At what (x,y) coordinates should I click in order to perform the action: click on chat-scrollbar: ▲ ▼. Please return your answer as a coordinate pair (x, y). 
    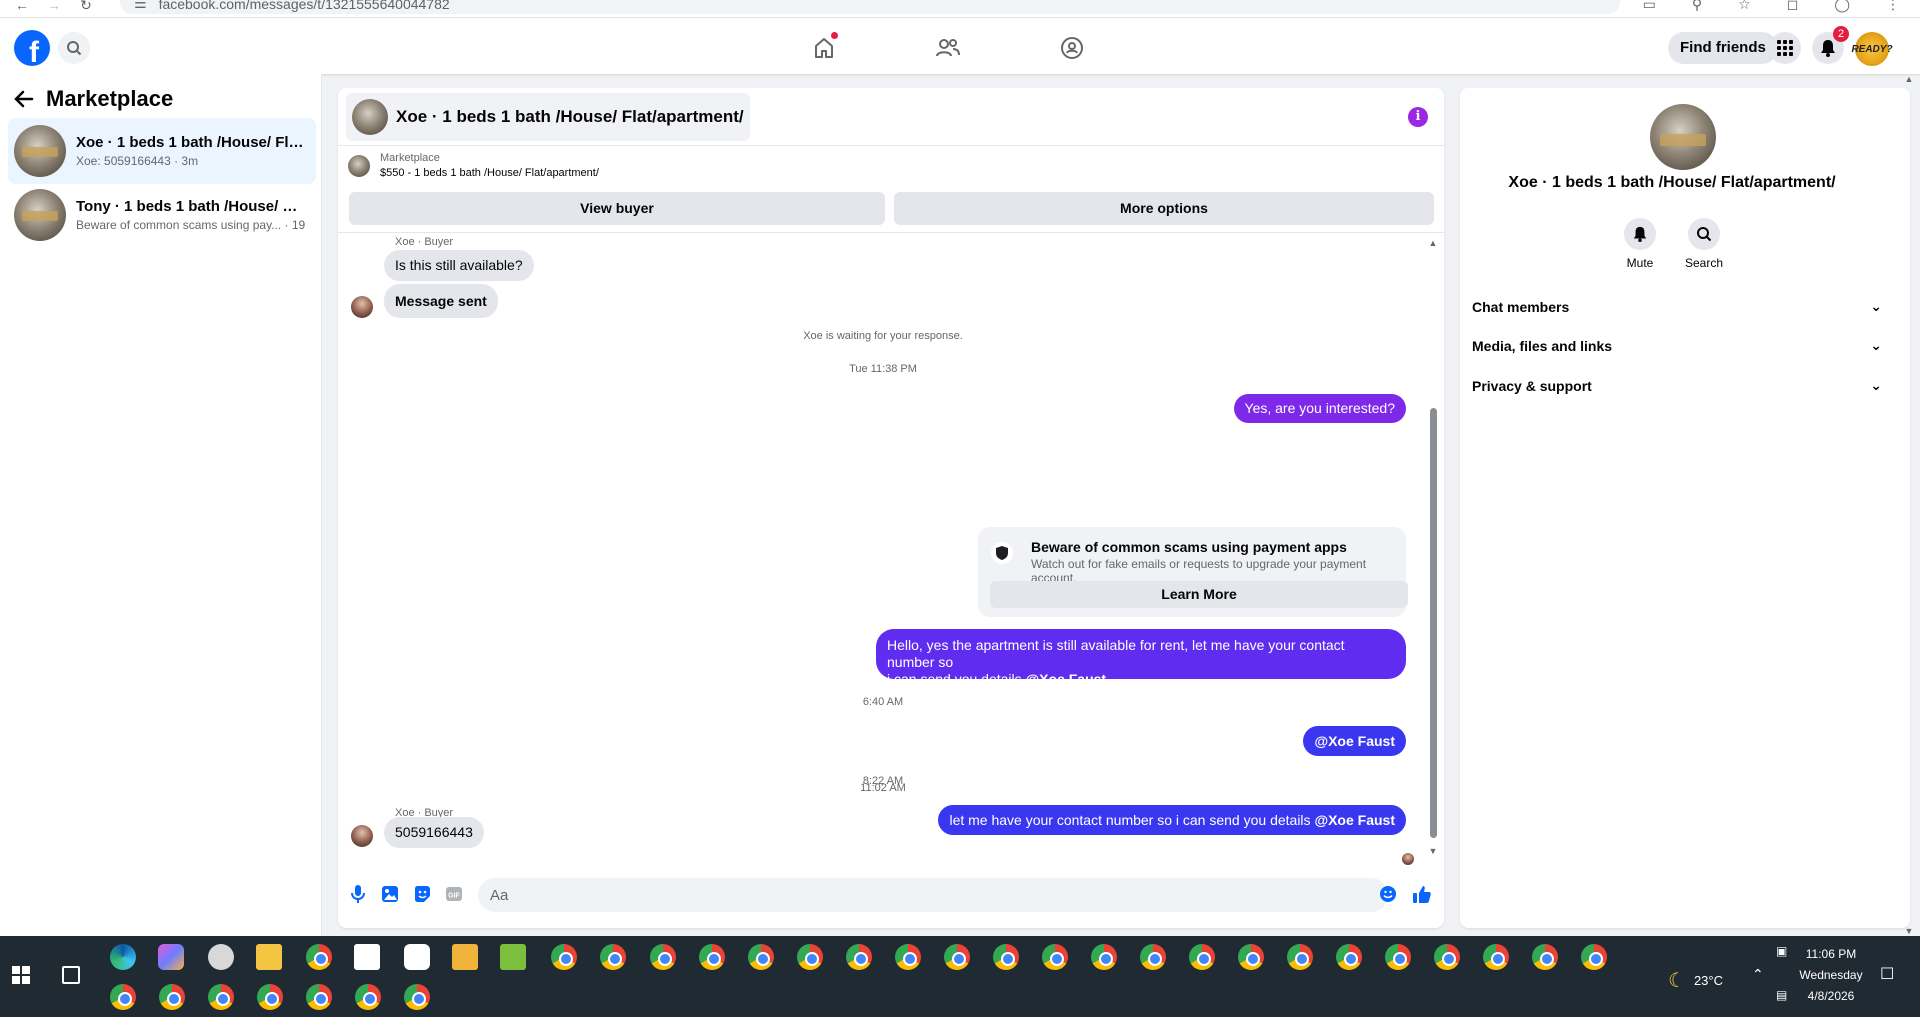
    Looking at the image, I should click on (1433, 547).